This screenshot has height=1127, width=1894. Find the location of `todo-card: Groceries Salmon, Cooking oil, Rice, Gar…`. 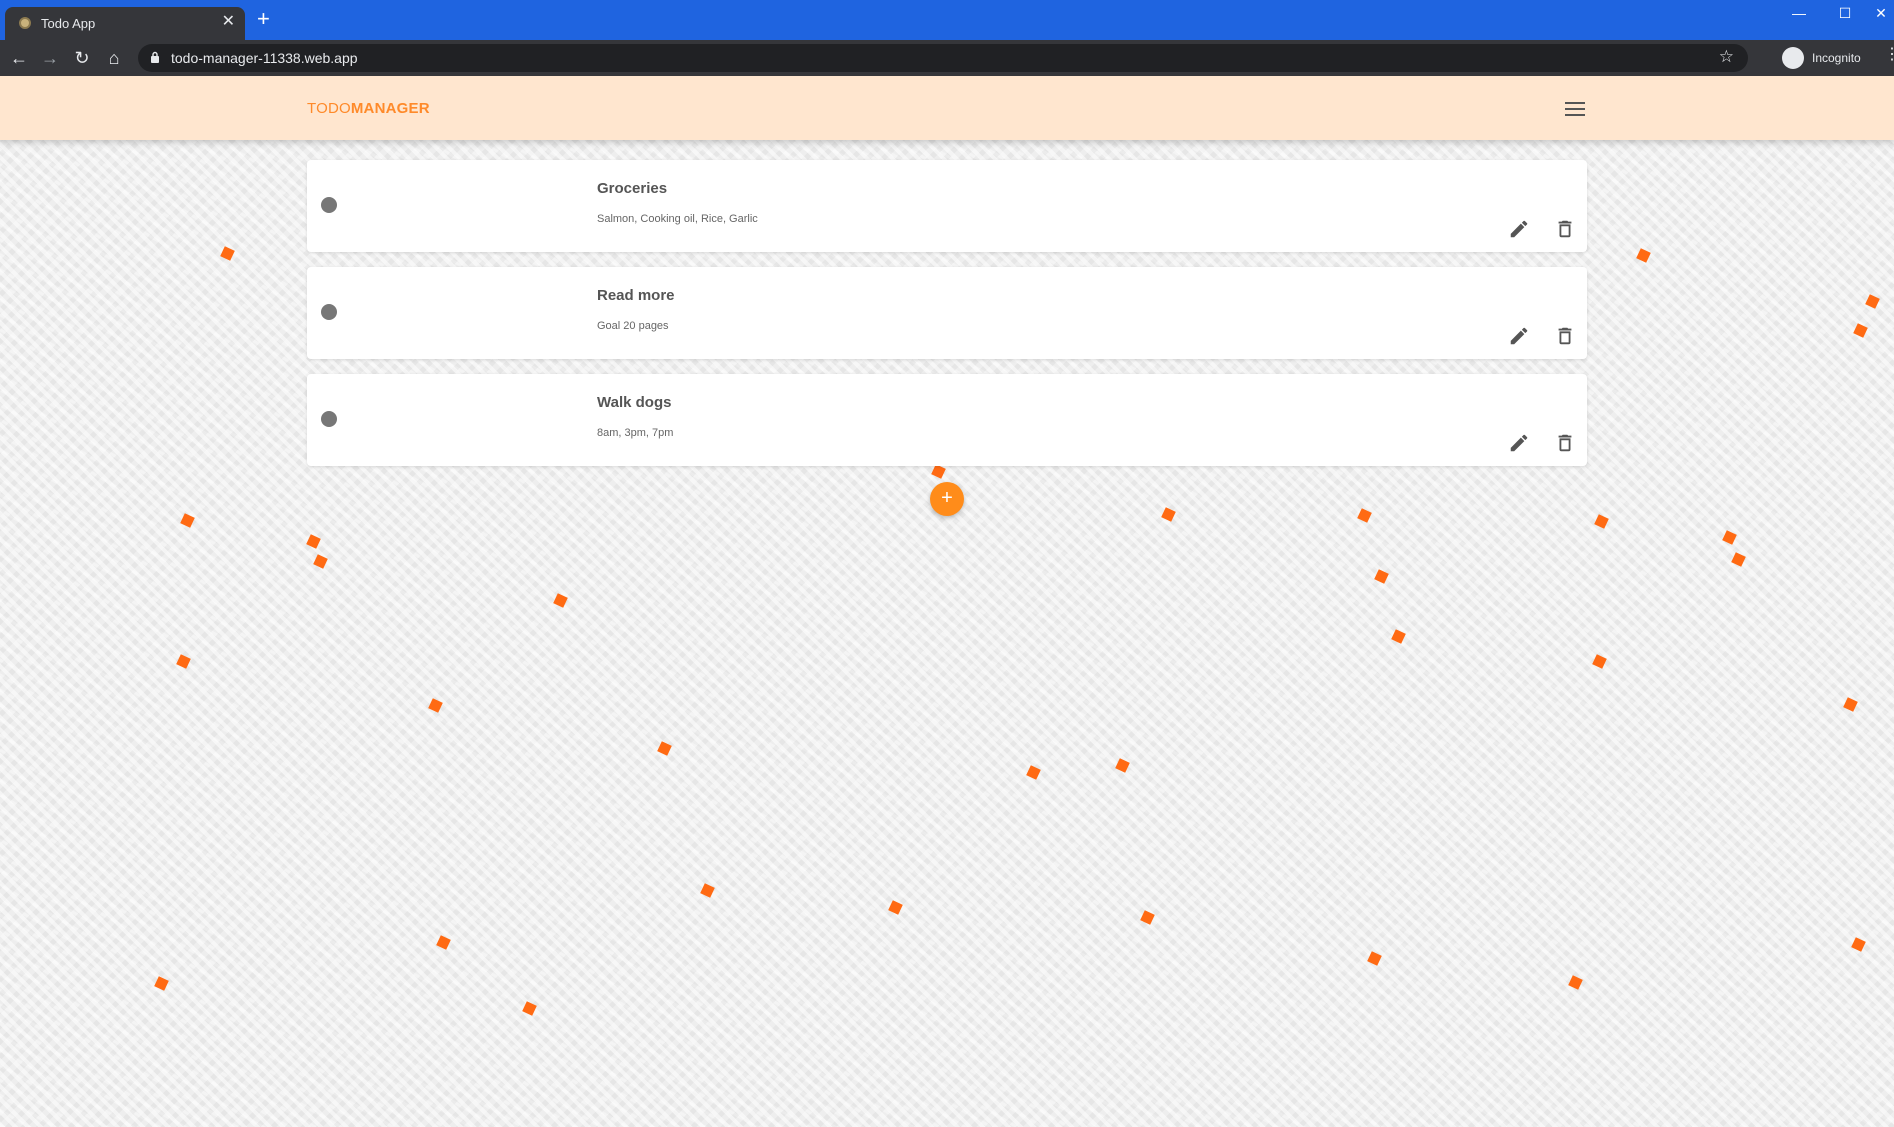

todo-card: Groceries Salmon, Cooking oil, Rice, Gar… is located at coordinates (947, 206).